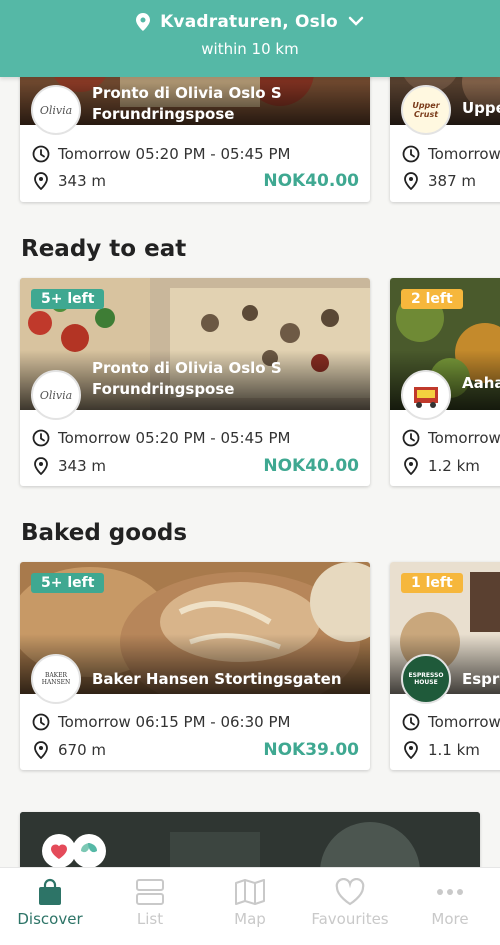  Describe the element at coordinates (250, 38) in the screenshot. I see `location-header: Kvadraturen, Oslo within 10 km` at that location.